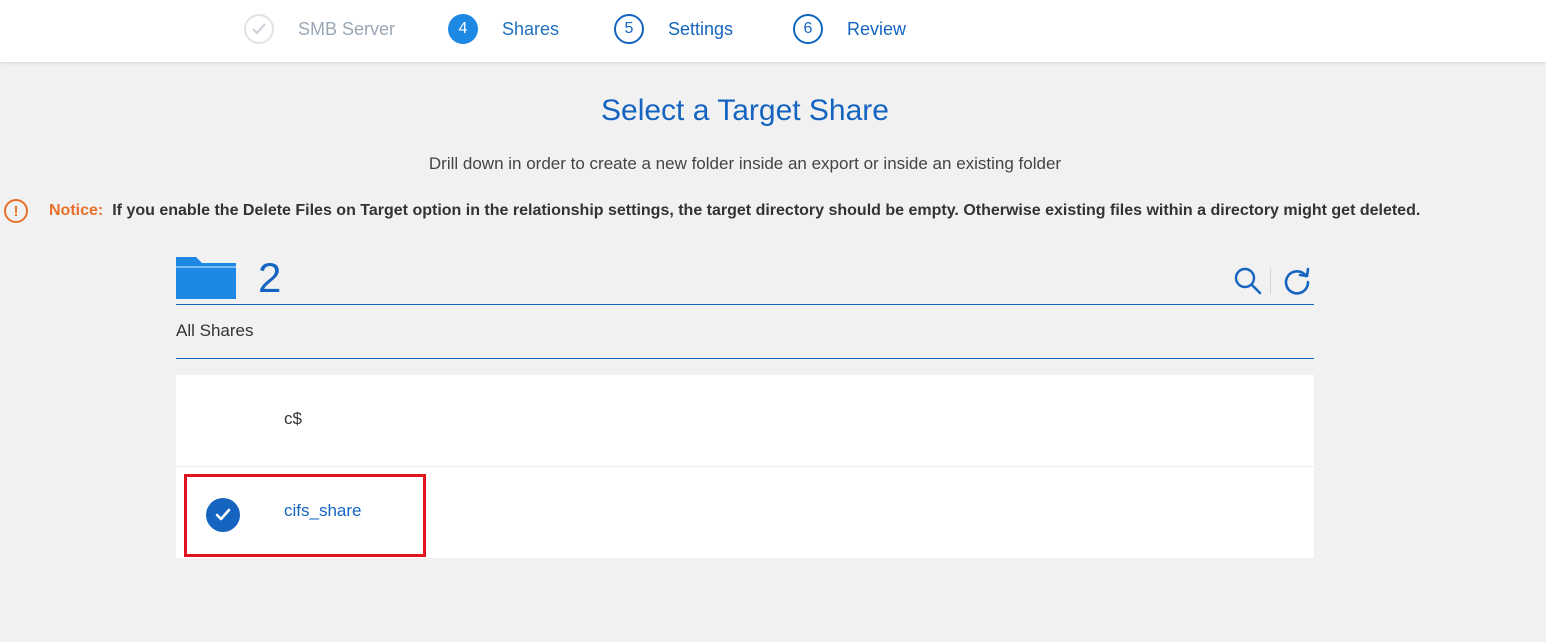  Describe the element at coordinates (16, 211) in the screenshot. I see `exclamation-icon: !` at that location.